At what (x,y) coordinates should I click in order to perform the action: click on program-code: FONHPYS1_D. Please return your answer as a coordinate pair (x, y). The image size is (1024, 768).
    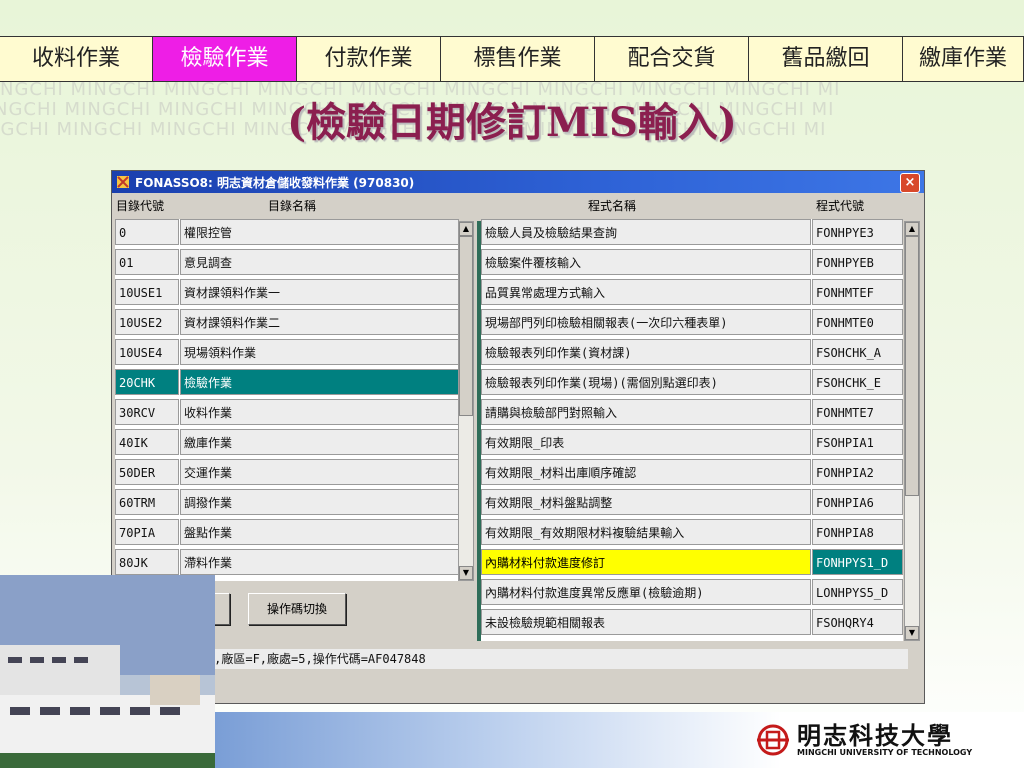
    Looking at the image, I should click on (857, 562).